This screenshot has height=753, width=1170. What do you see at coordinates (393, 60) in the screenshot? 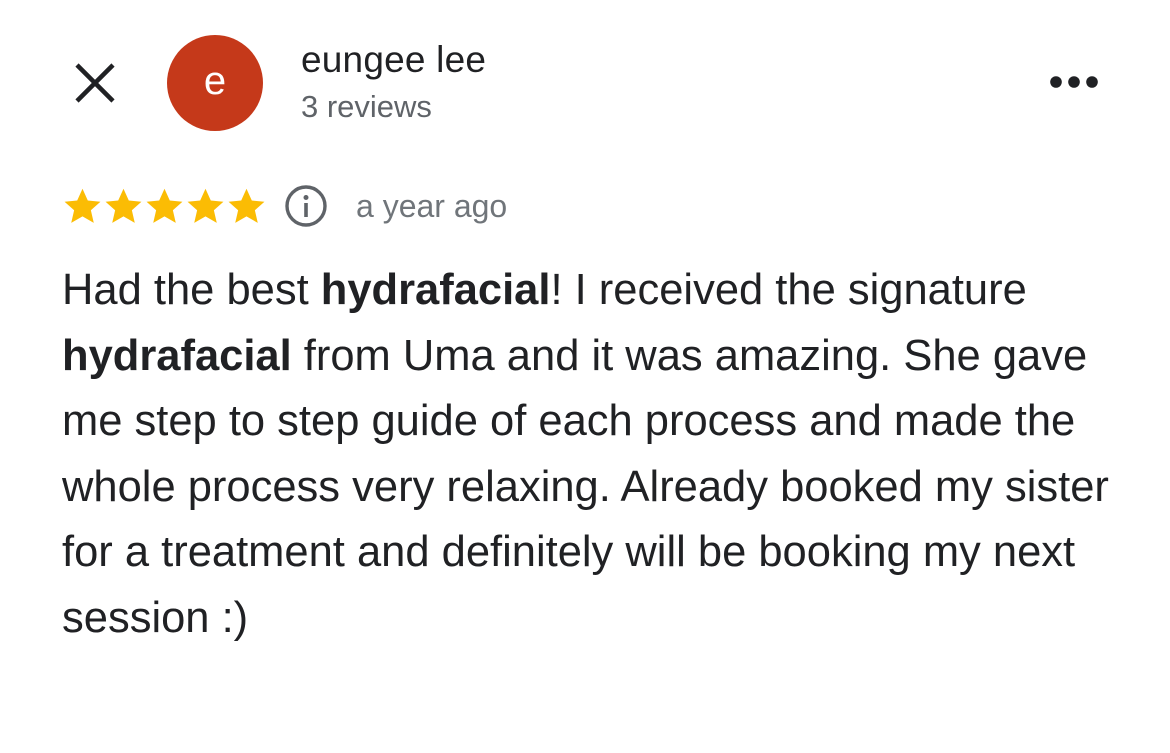
I see `reviewer-name: eungee lee` at bounding box center [393, 60].